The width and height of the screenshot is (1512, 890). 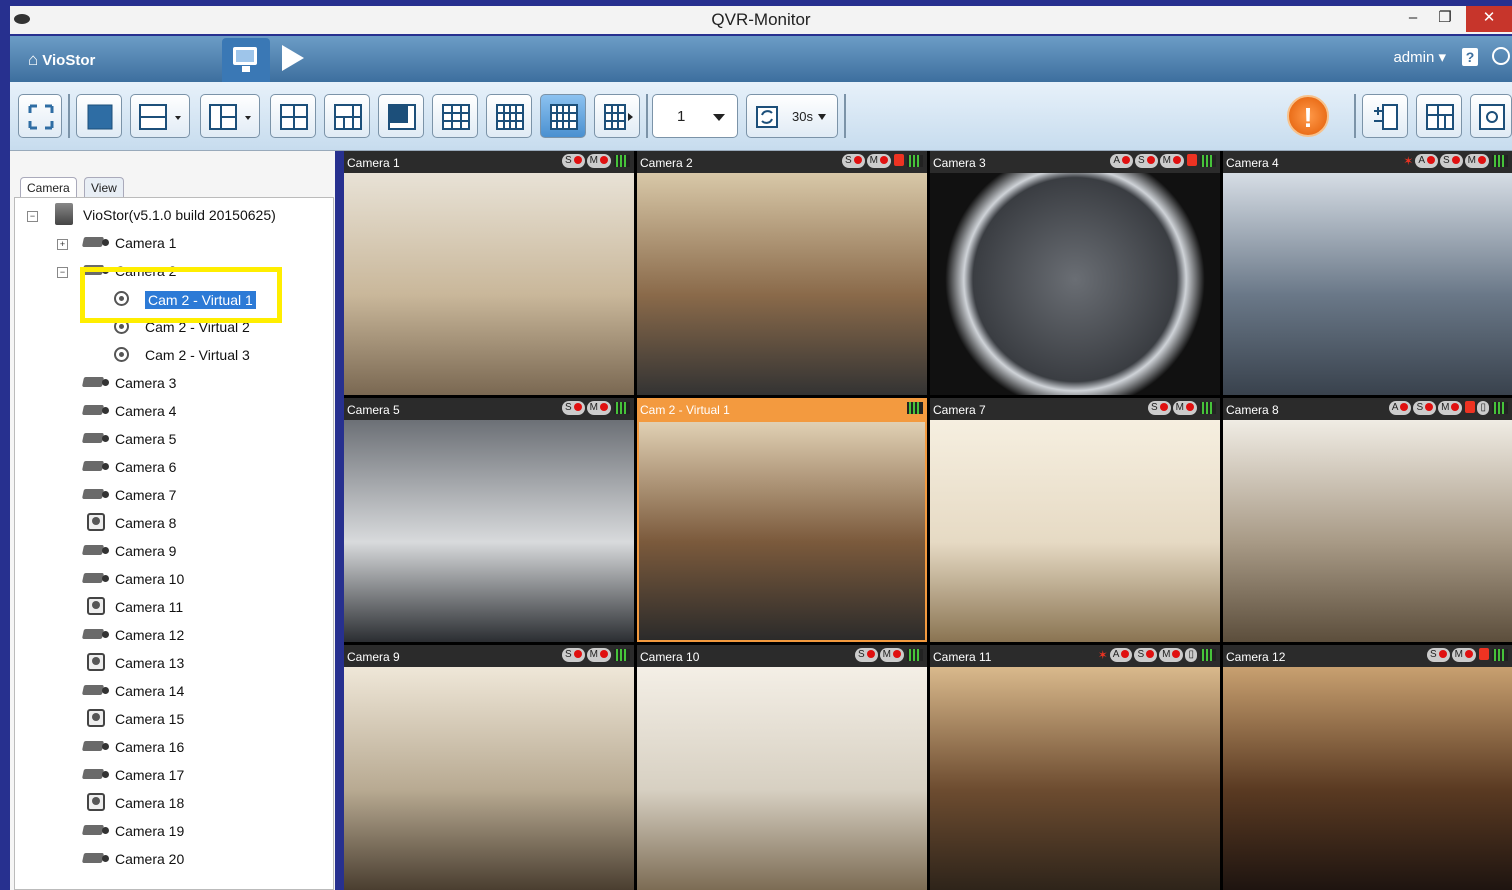 I want to click on tree-camera-label: Camera 4, so click(x=146, y=411).